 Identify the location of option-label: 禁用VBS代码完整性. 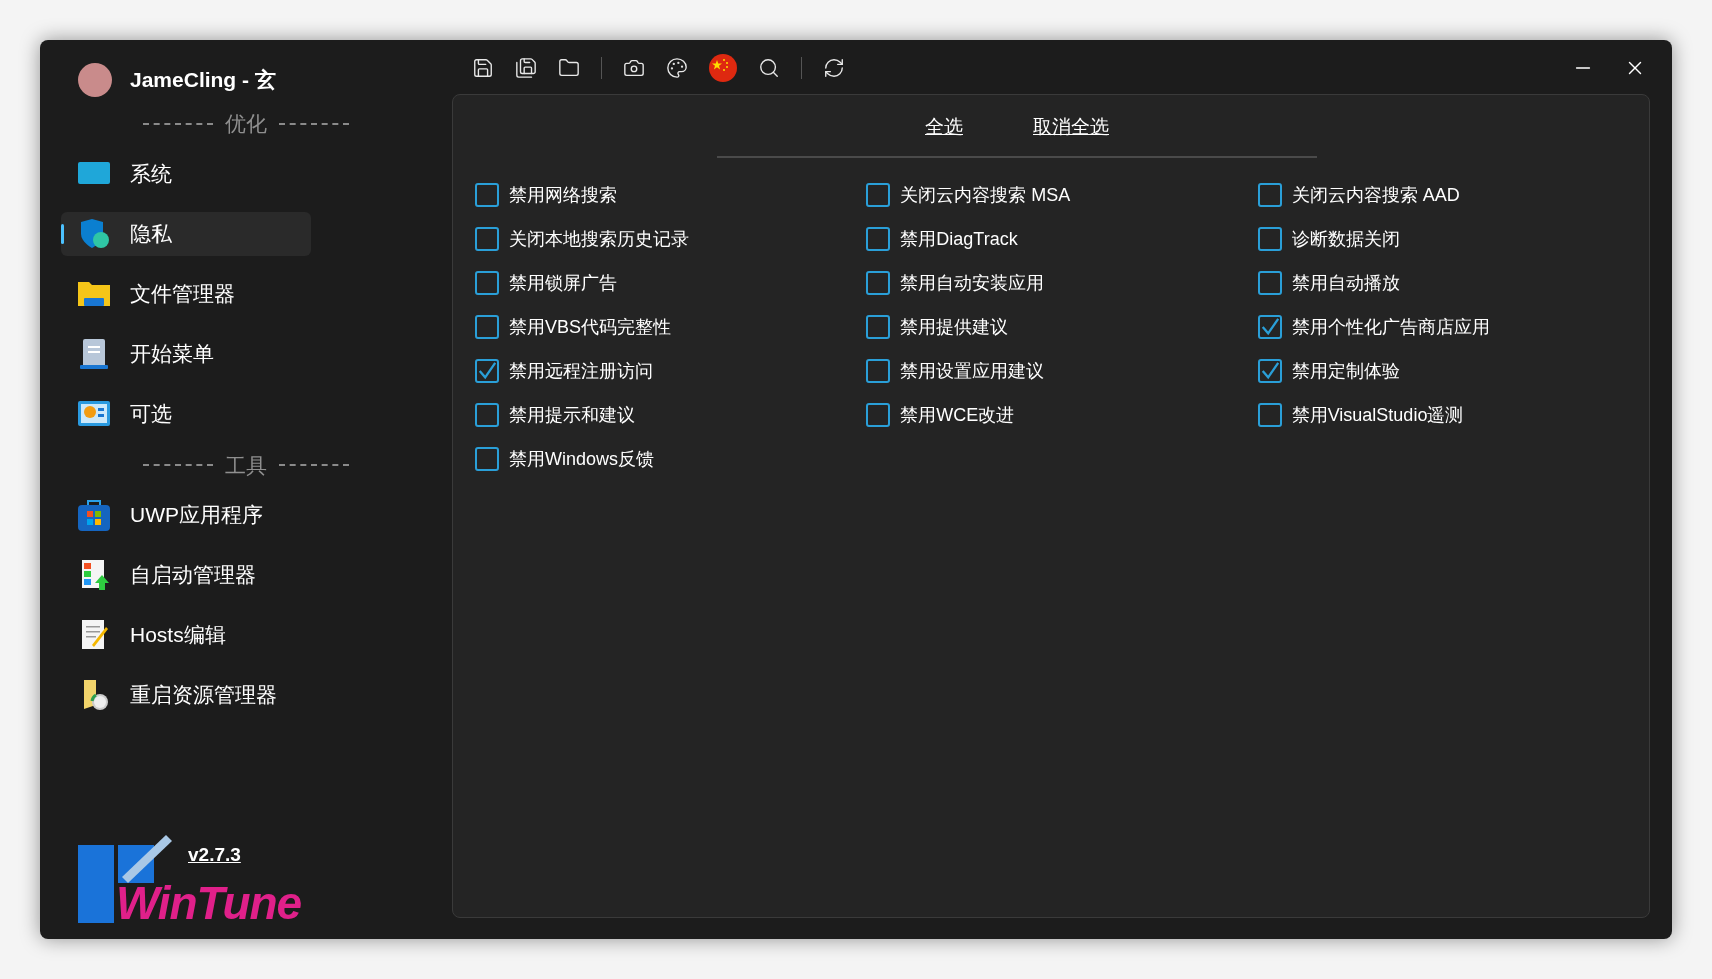
(590, 327).